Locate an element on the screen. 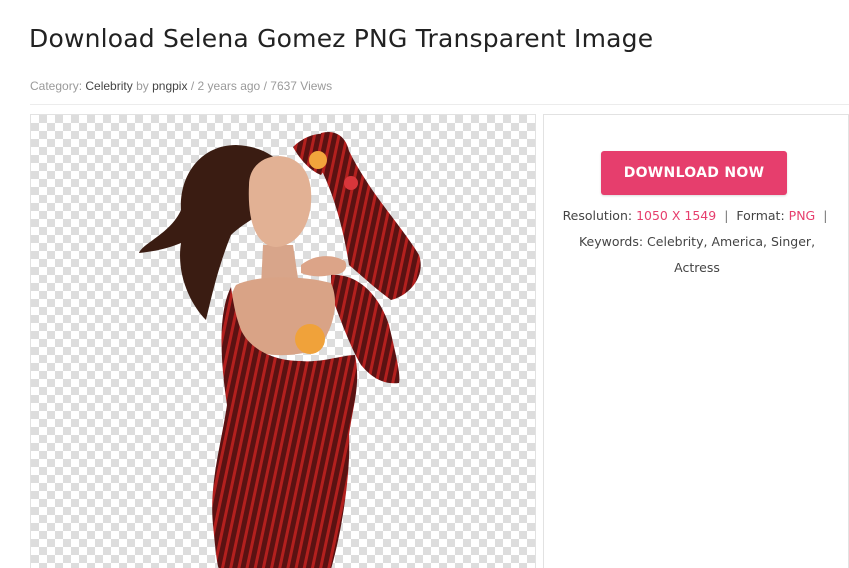  category-link: Celebrity is located at coordinates (108, 86).